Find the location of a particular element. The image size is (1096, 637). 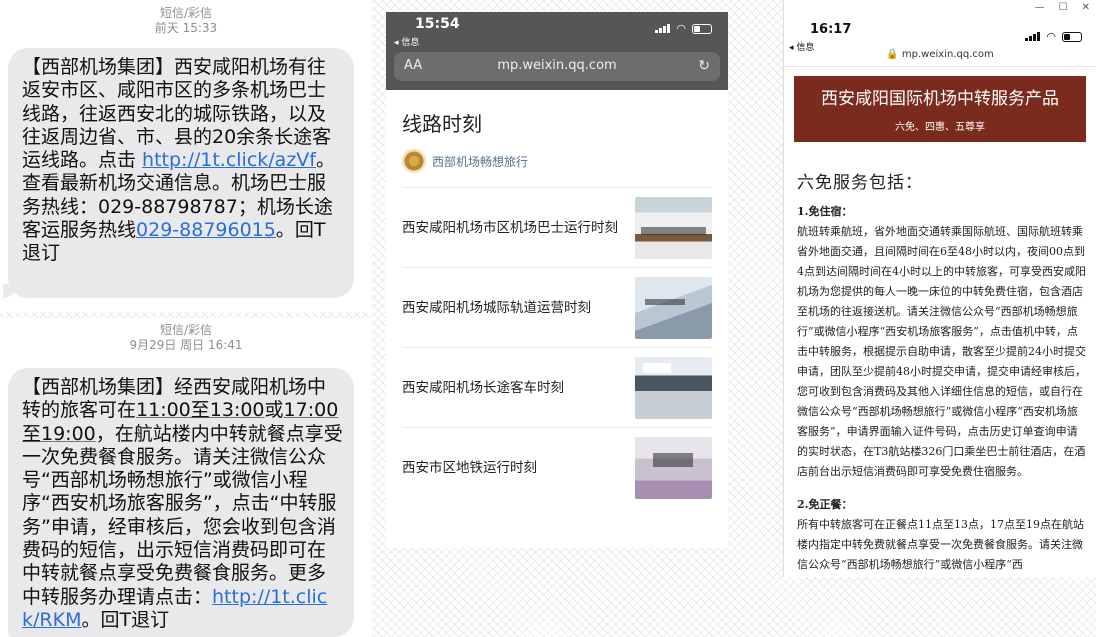

divider is located at coordinates (940, 66).